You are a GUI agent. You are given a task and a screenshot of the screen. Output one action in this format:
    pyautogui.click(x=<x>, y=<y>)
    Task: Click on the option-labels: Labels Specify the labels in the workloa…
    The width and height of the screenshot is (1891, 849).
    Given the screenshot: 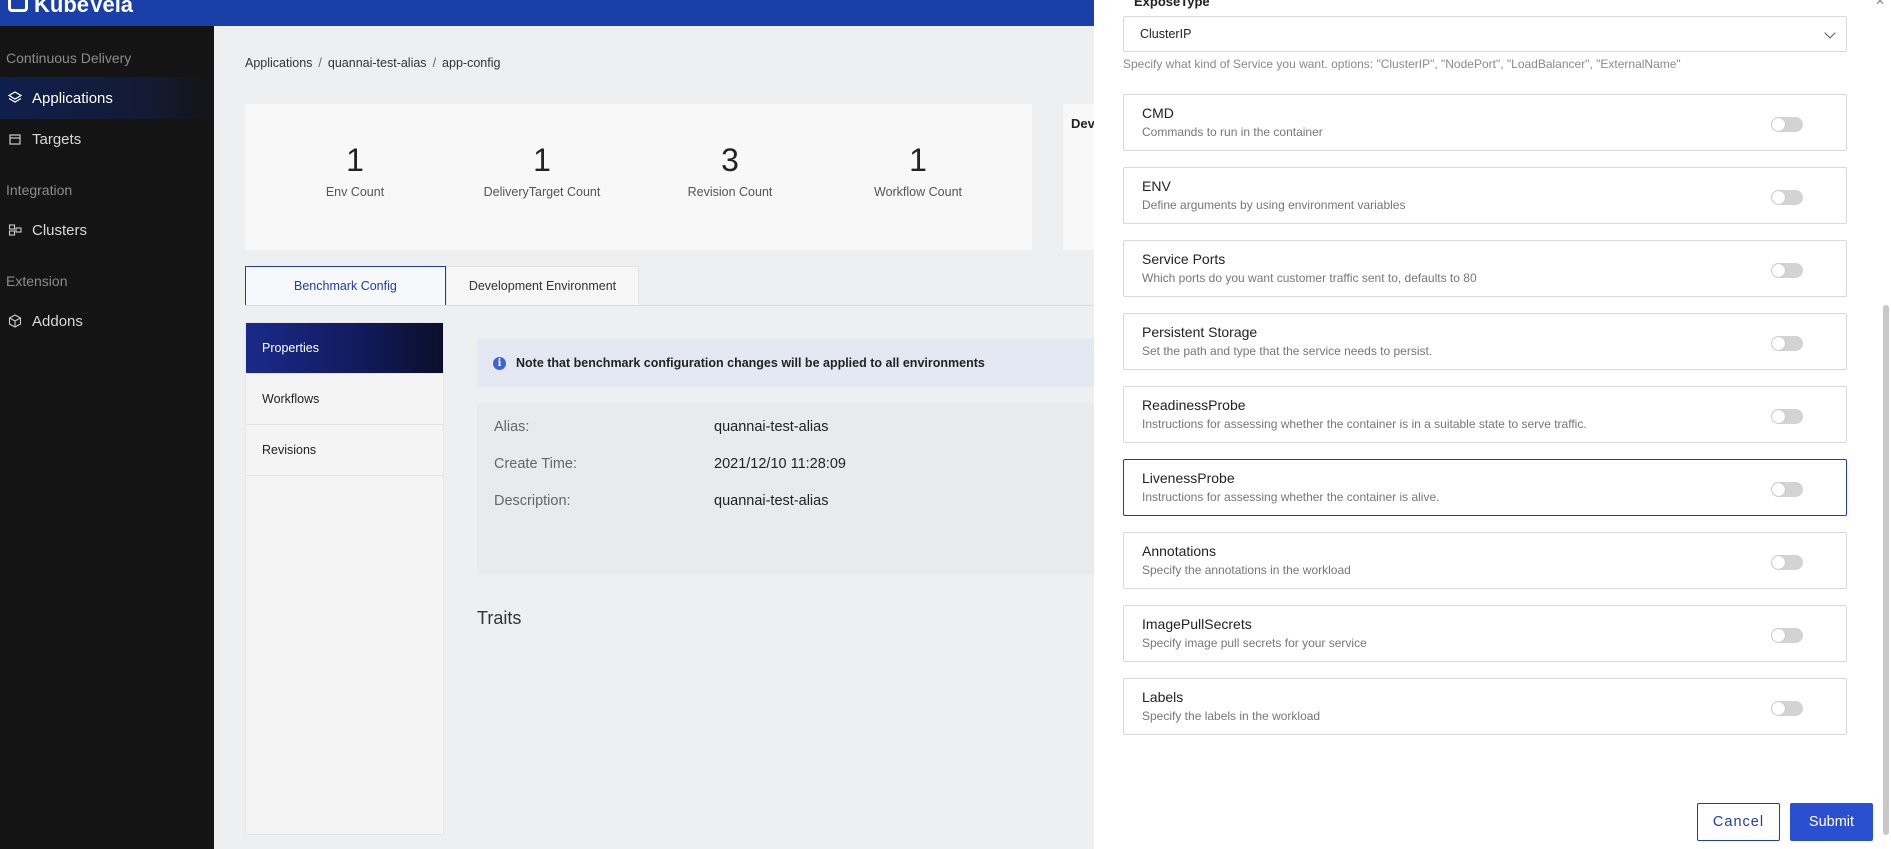 What is the action you would take?
    pyautogui.click(x=1485, y=706)
    